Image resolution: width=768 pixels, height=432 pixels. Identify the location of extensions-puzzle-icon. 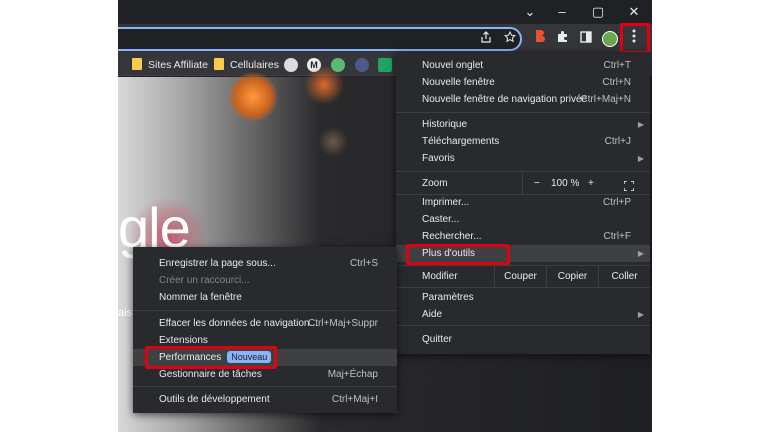
(562, 39).